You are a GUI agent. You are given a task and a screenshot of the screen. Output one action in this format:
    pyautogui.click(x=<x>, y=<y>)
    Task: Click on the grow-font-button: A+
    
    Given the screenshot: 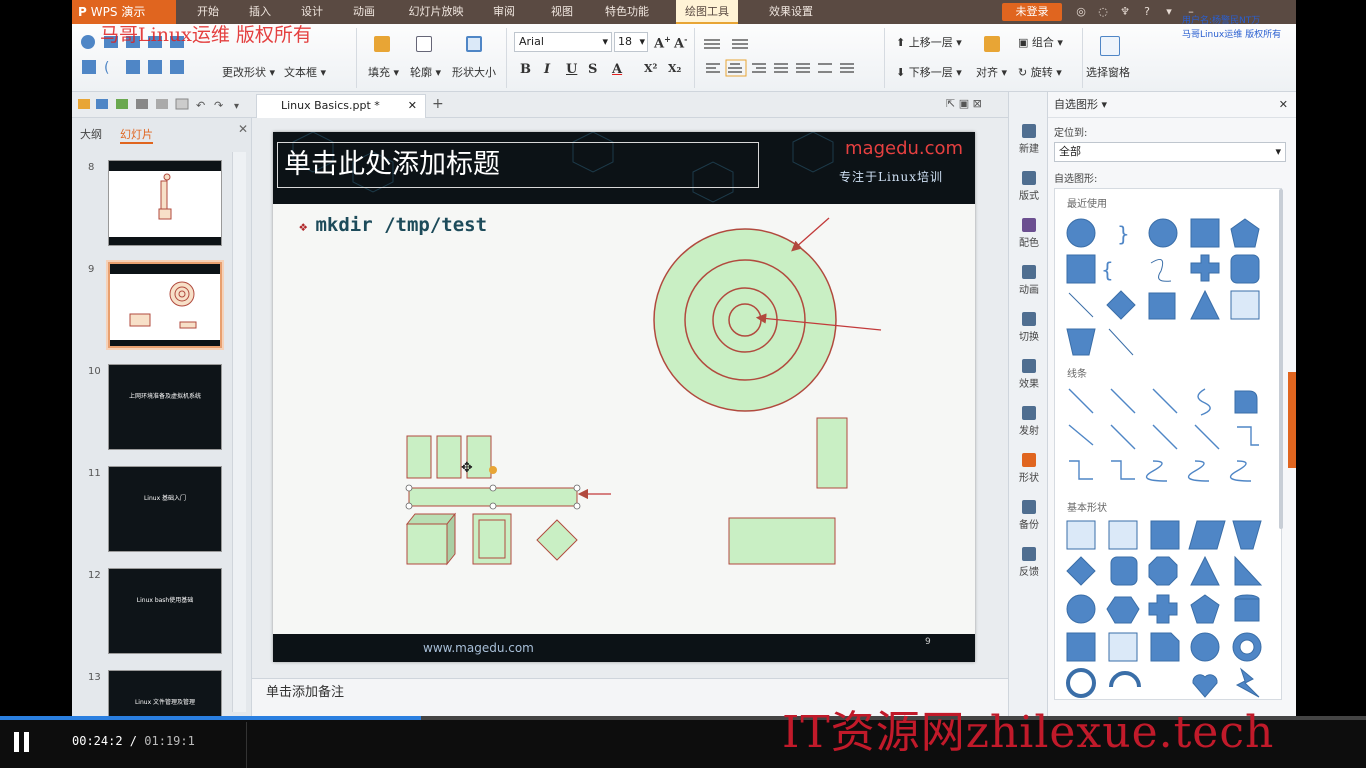 What is the action you would take?
    pyautogui.click(x=662, y=42)
    